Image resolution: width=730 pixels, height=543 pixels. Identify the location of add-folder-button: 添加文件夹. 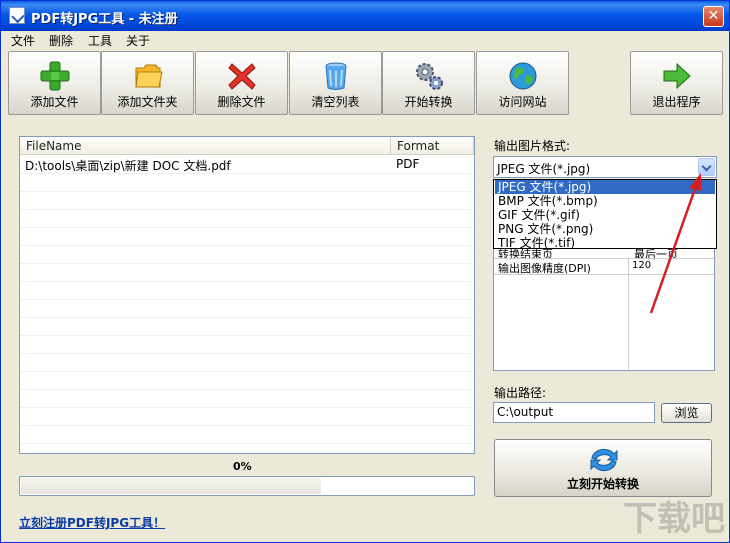
(147, 83).